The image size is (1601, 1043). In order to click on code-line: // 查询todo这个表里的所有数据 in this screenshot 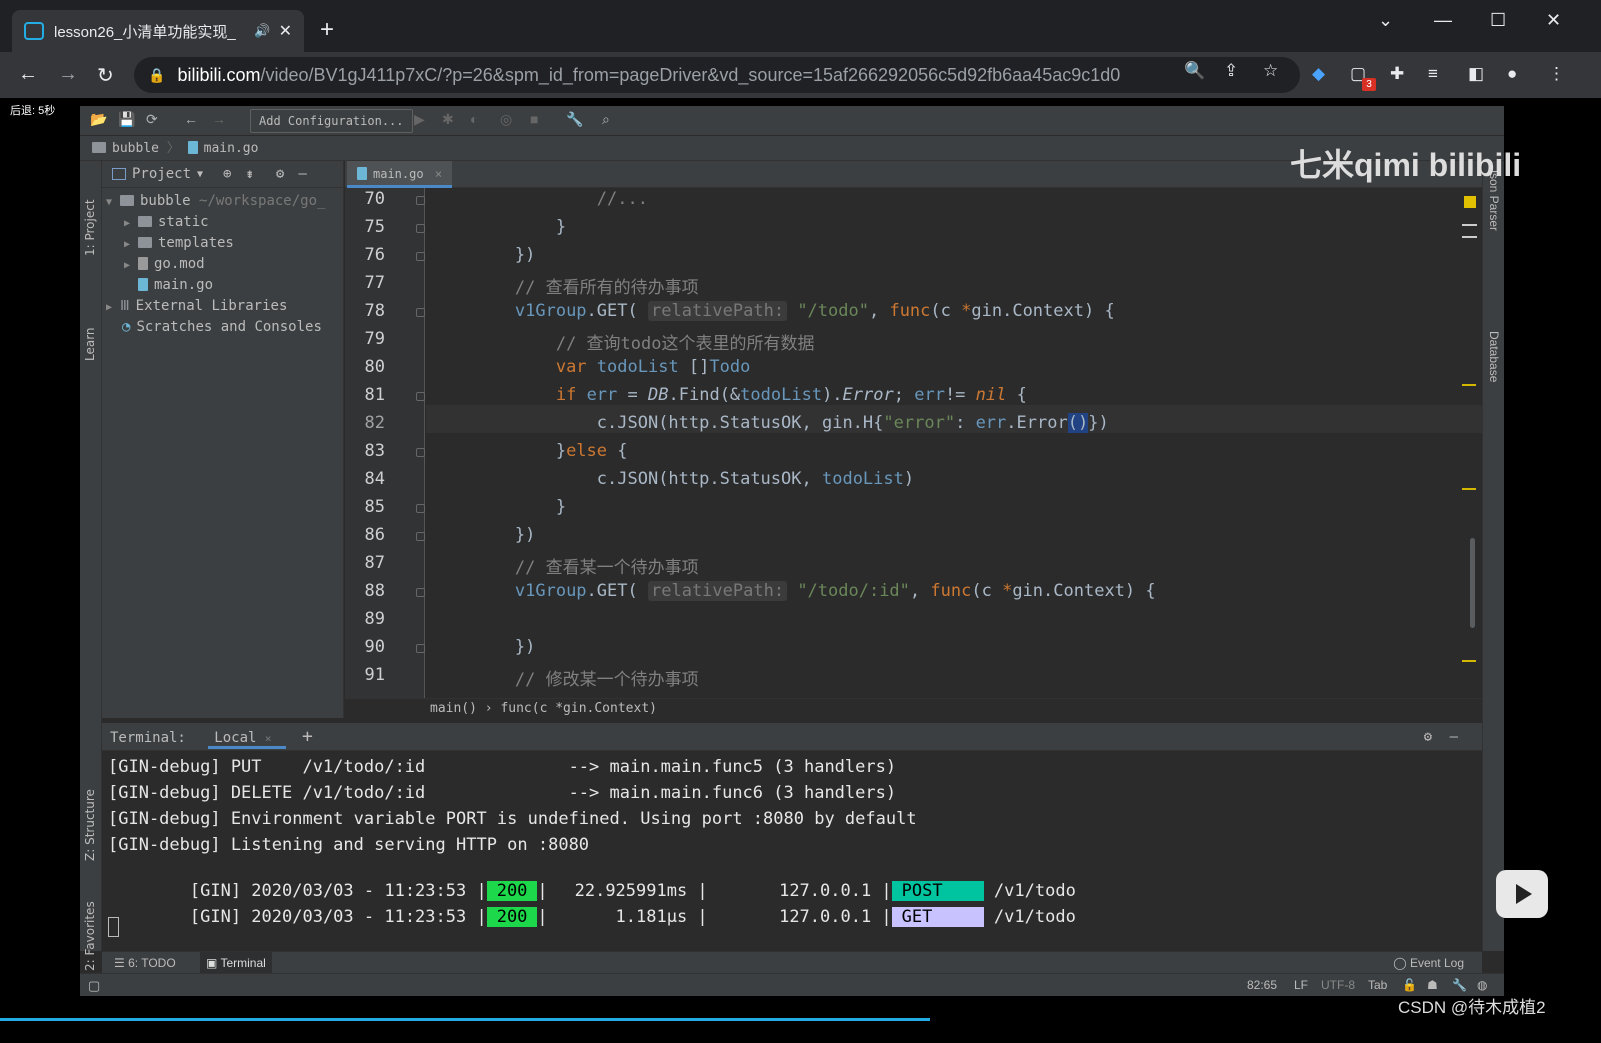, I will do `click(624, 341)`.